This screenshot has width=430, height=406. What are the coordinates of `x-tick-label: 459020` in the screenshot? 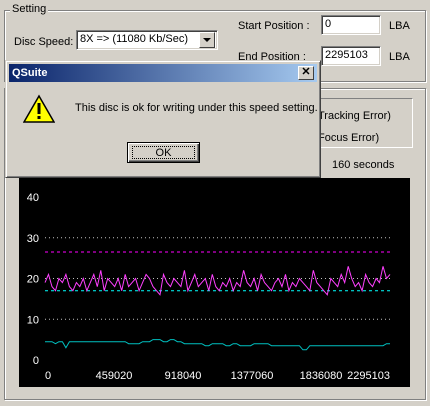 It's located at (114, 376).